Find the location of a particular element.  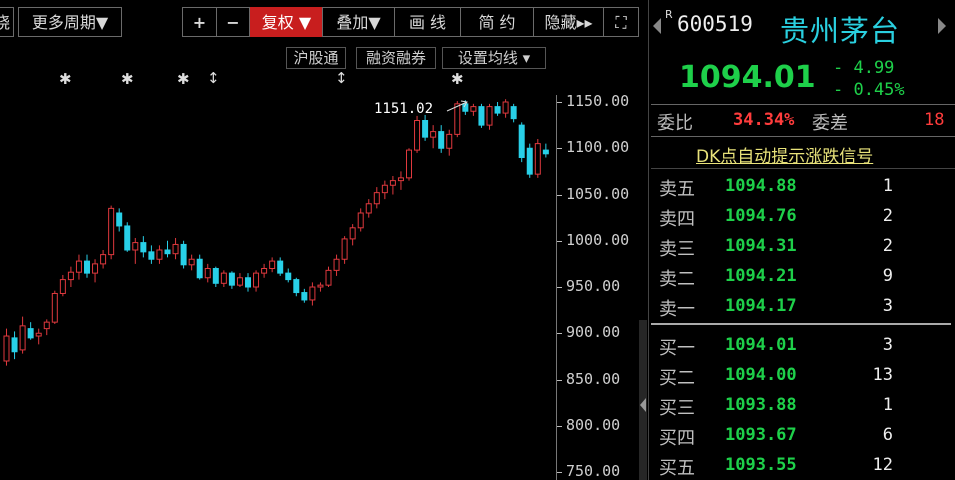

weibi-value: 34.34% is located at coordinates (764, 120).